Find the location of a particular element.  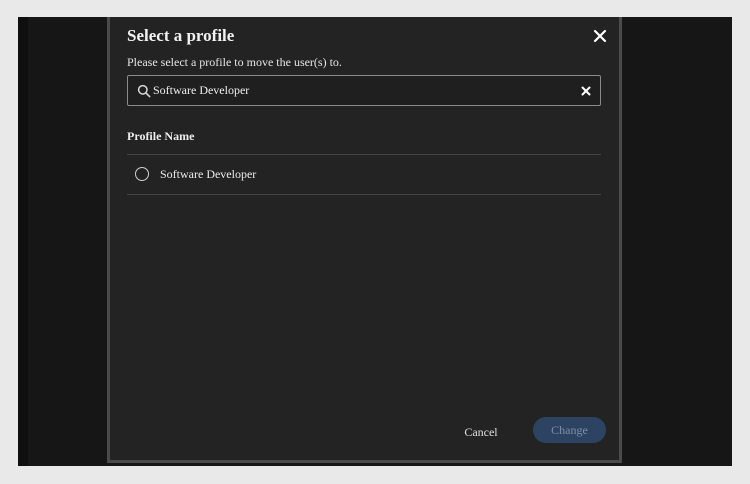

radio-unchecked-icon is located at coordinates (142, 174).